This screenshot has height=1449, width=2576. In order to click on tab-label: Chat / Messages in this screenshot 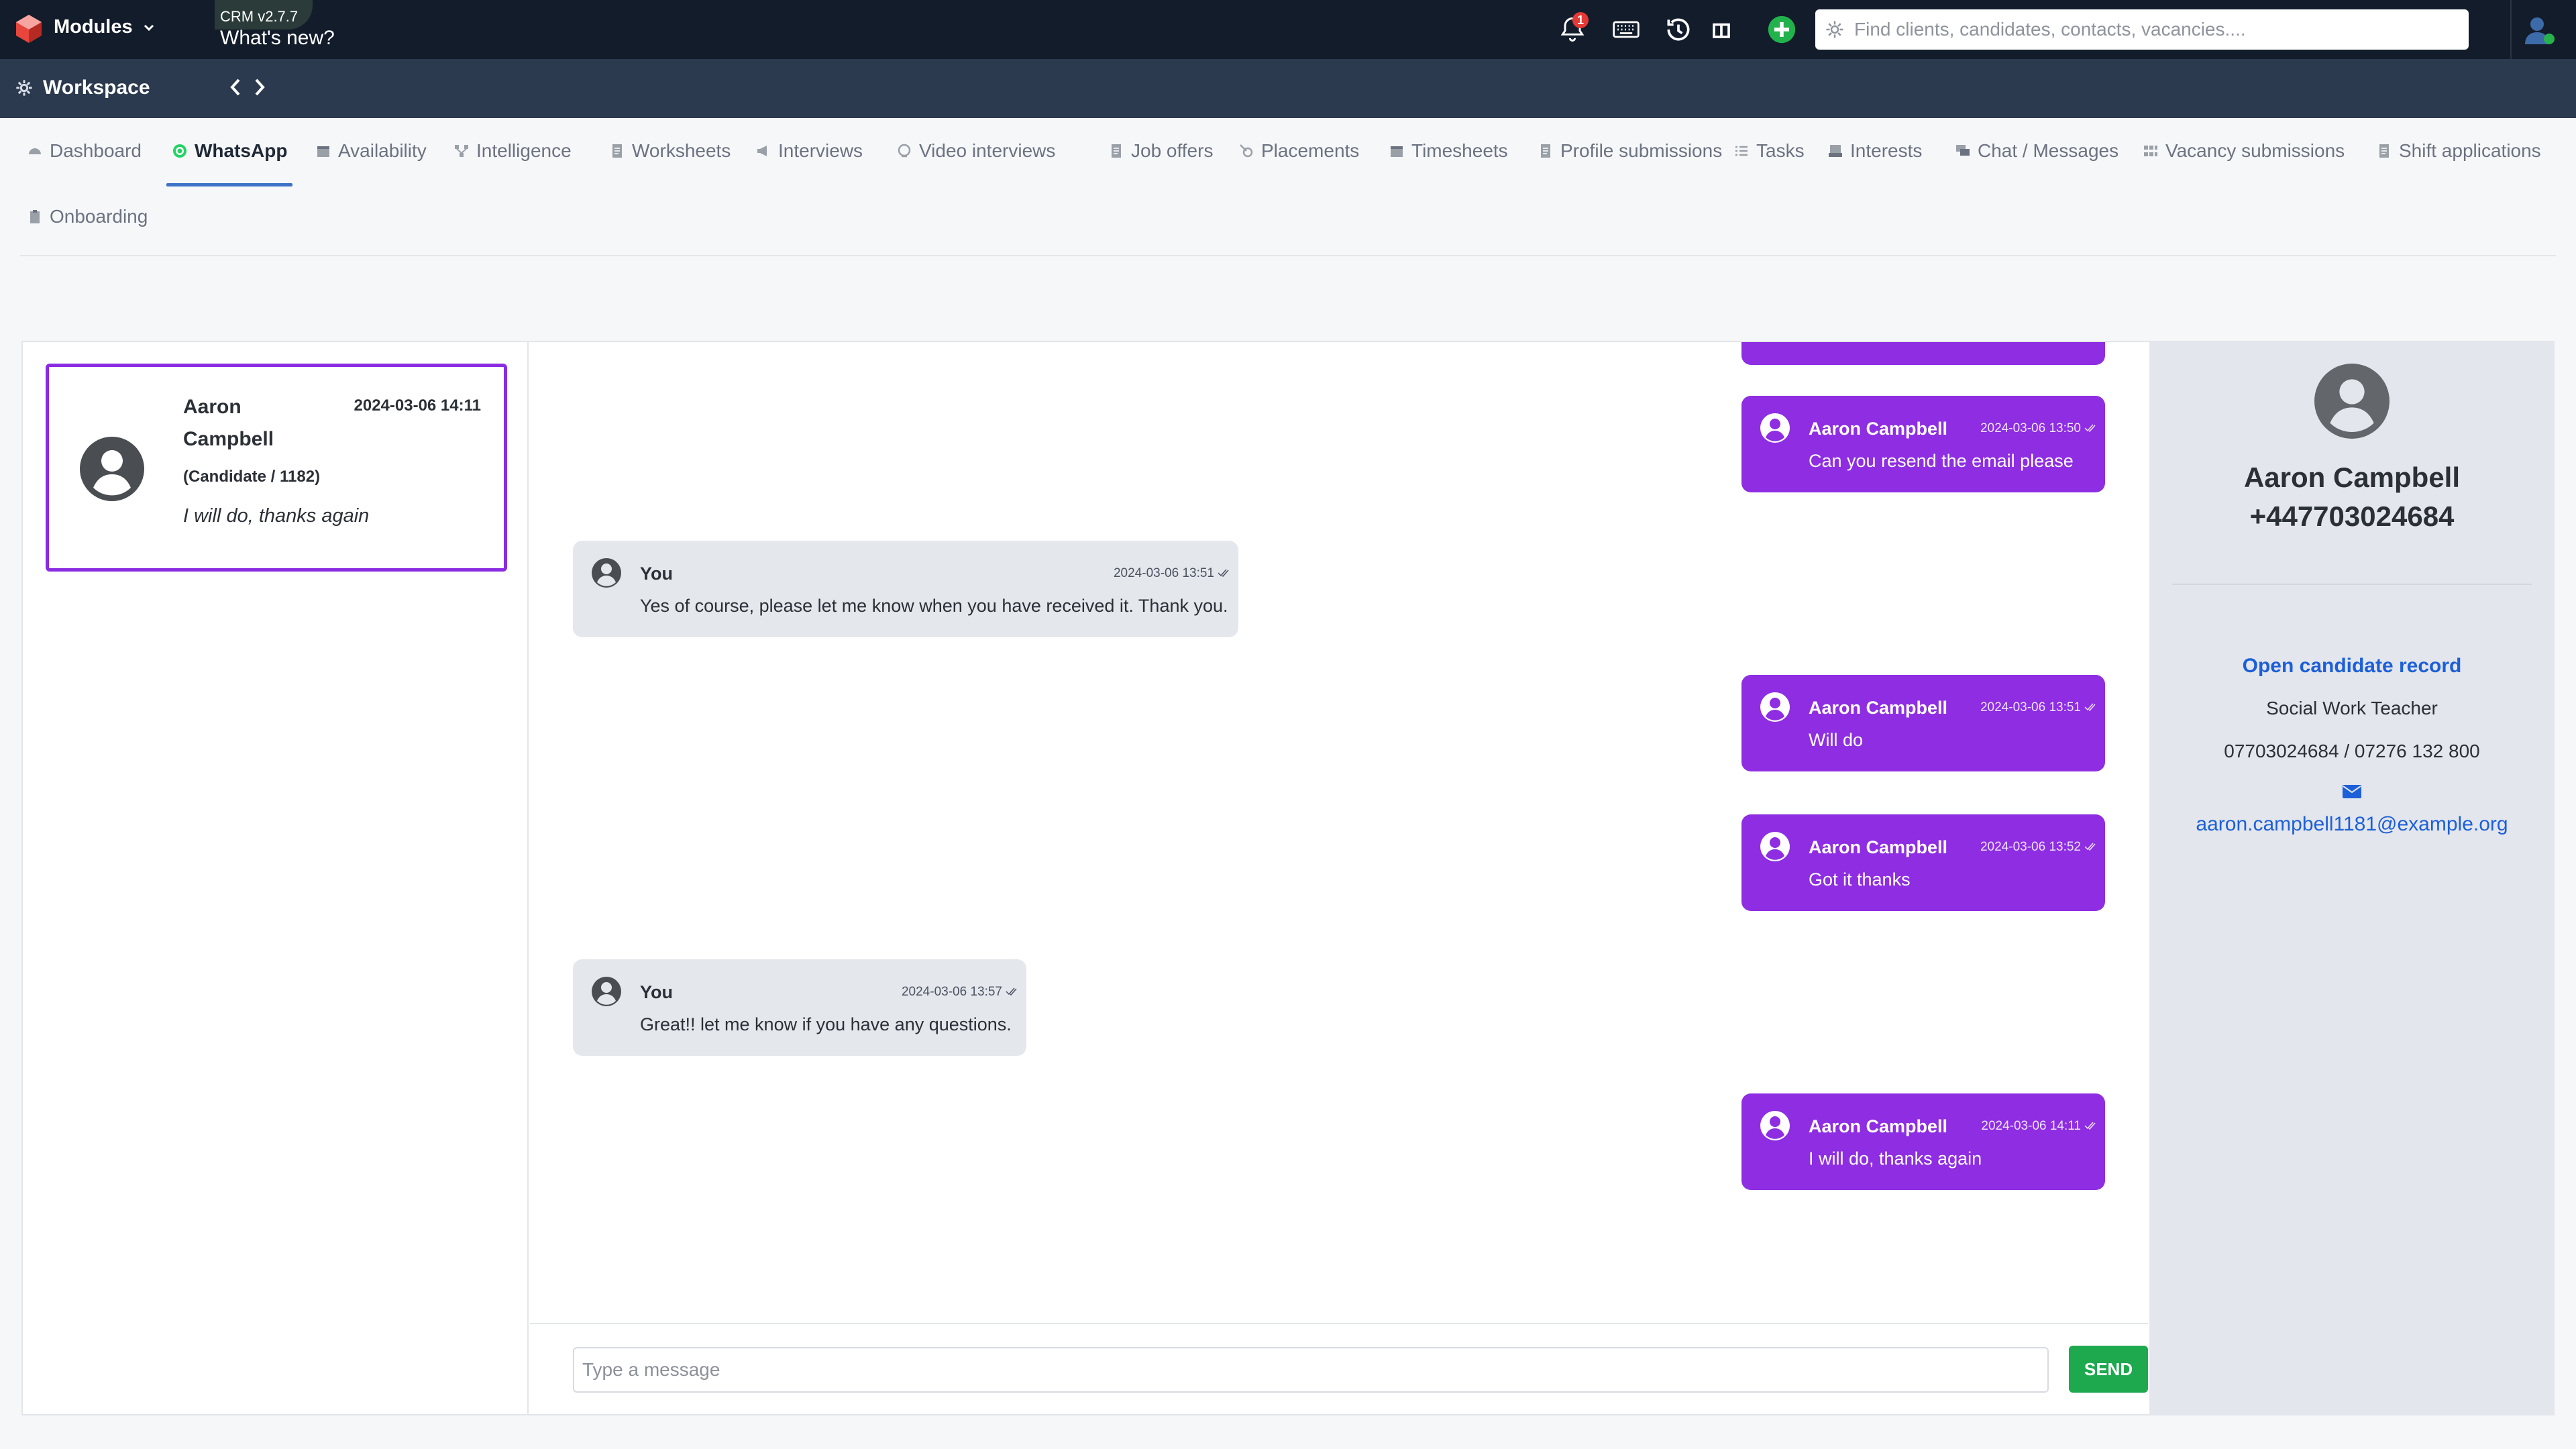, I will do `click(2048, 150)`.